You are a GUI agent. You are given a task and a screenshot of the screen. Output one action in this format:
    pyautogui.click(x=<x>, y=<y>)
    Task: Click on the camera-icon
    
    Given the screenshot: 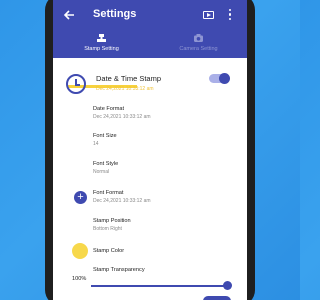 What is the action you would take?
    pyautogui.click(x=198, y=38)
    